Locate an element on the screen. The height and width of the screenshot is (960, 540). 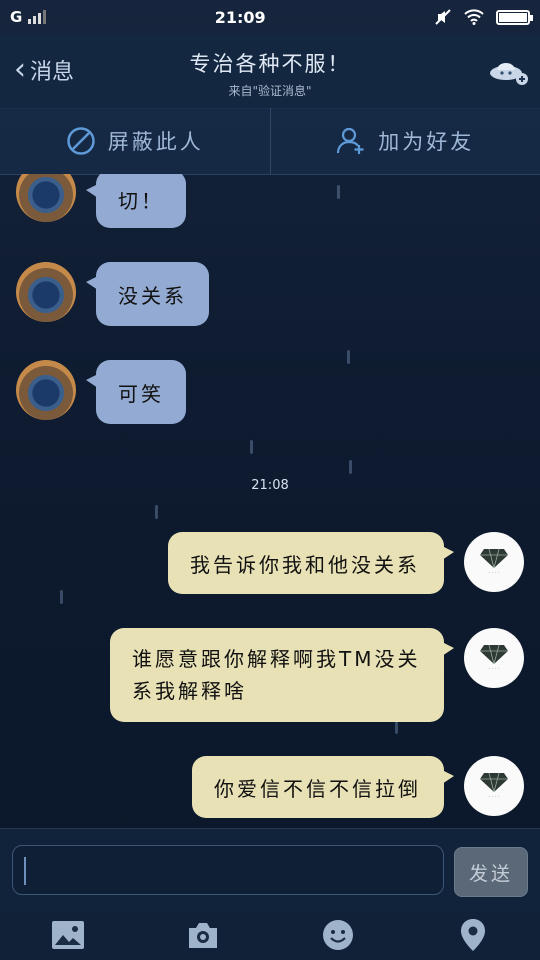
signal-icon is located at coordinates (37, 17).